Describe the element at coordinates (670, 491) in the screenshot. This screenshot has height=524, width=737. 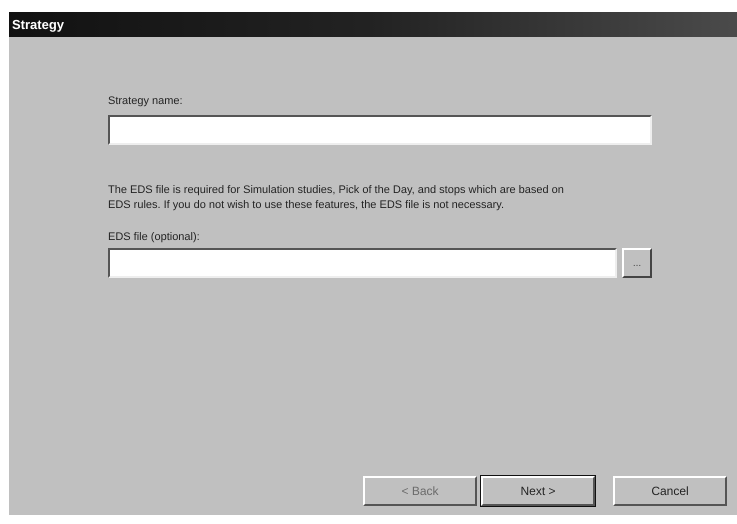
I see `dialog-button: Cancel` at that location.